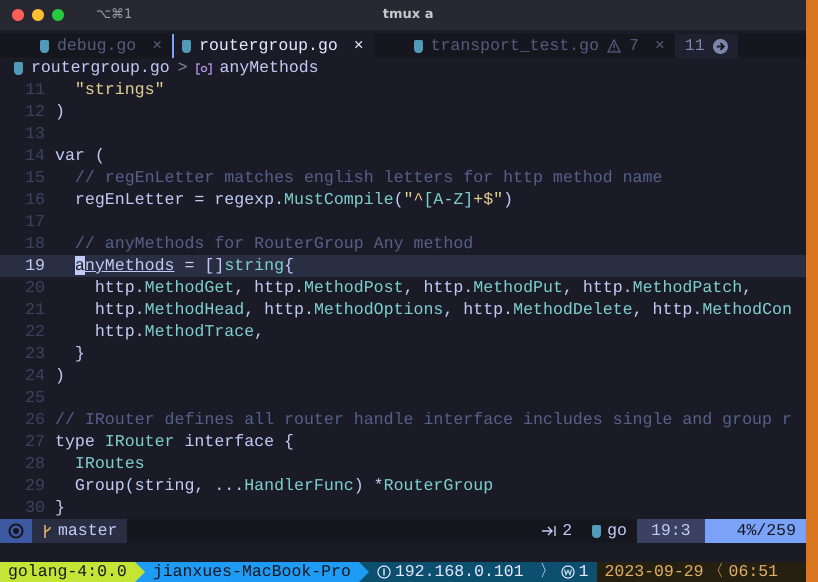 This screenshot has height=582, width=818. What do you see at coordinates (423, 288) in the screenshot?
I see `code-line: http.MethodGet, http.MethodPost, http.MethodPut, http.MethodPatch,` at bounding box center [423, 288].